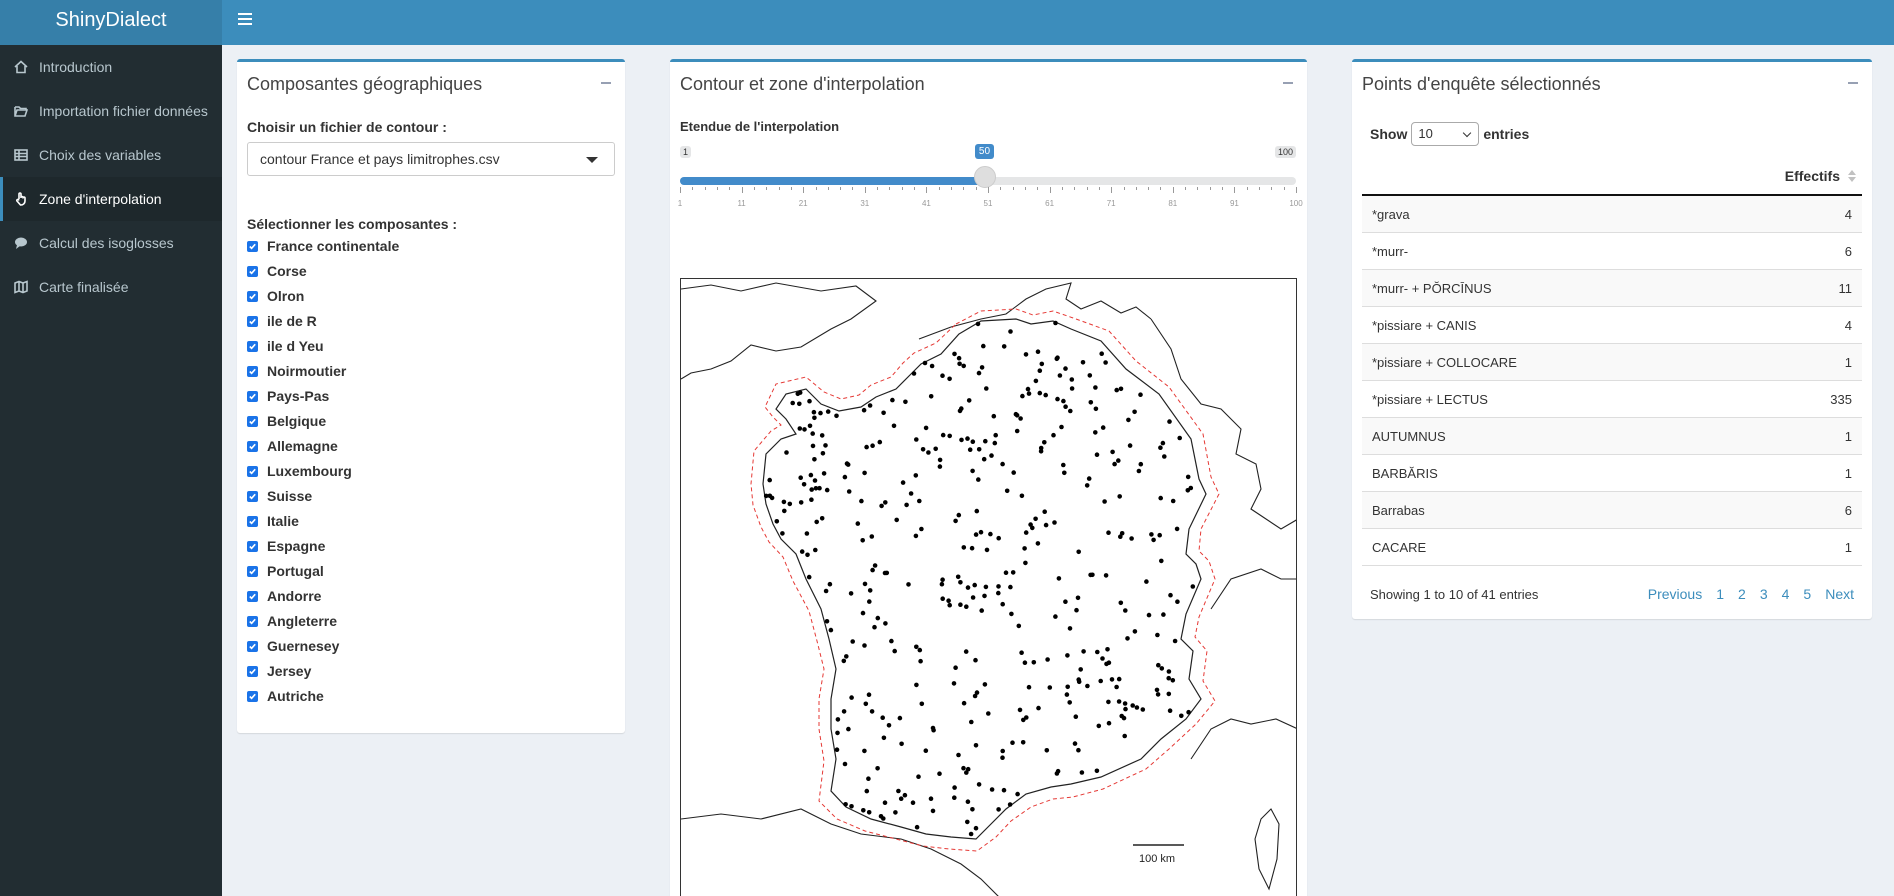  Describe the element at coordinates (323, 246) in the screenshot. I see `component-checkbox-row: France continentale` at that location.